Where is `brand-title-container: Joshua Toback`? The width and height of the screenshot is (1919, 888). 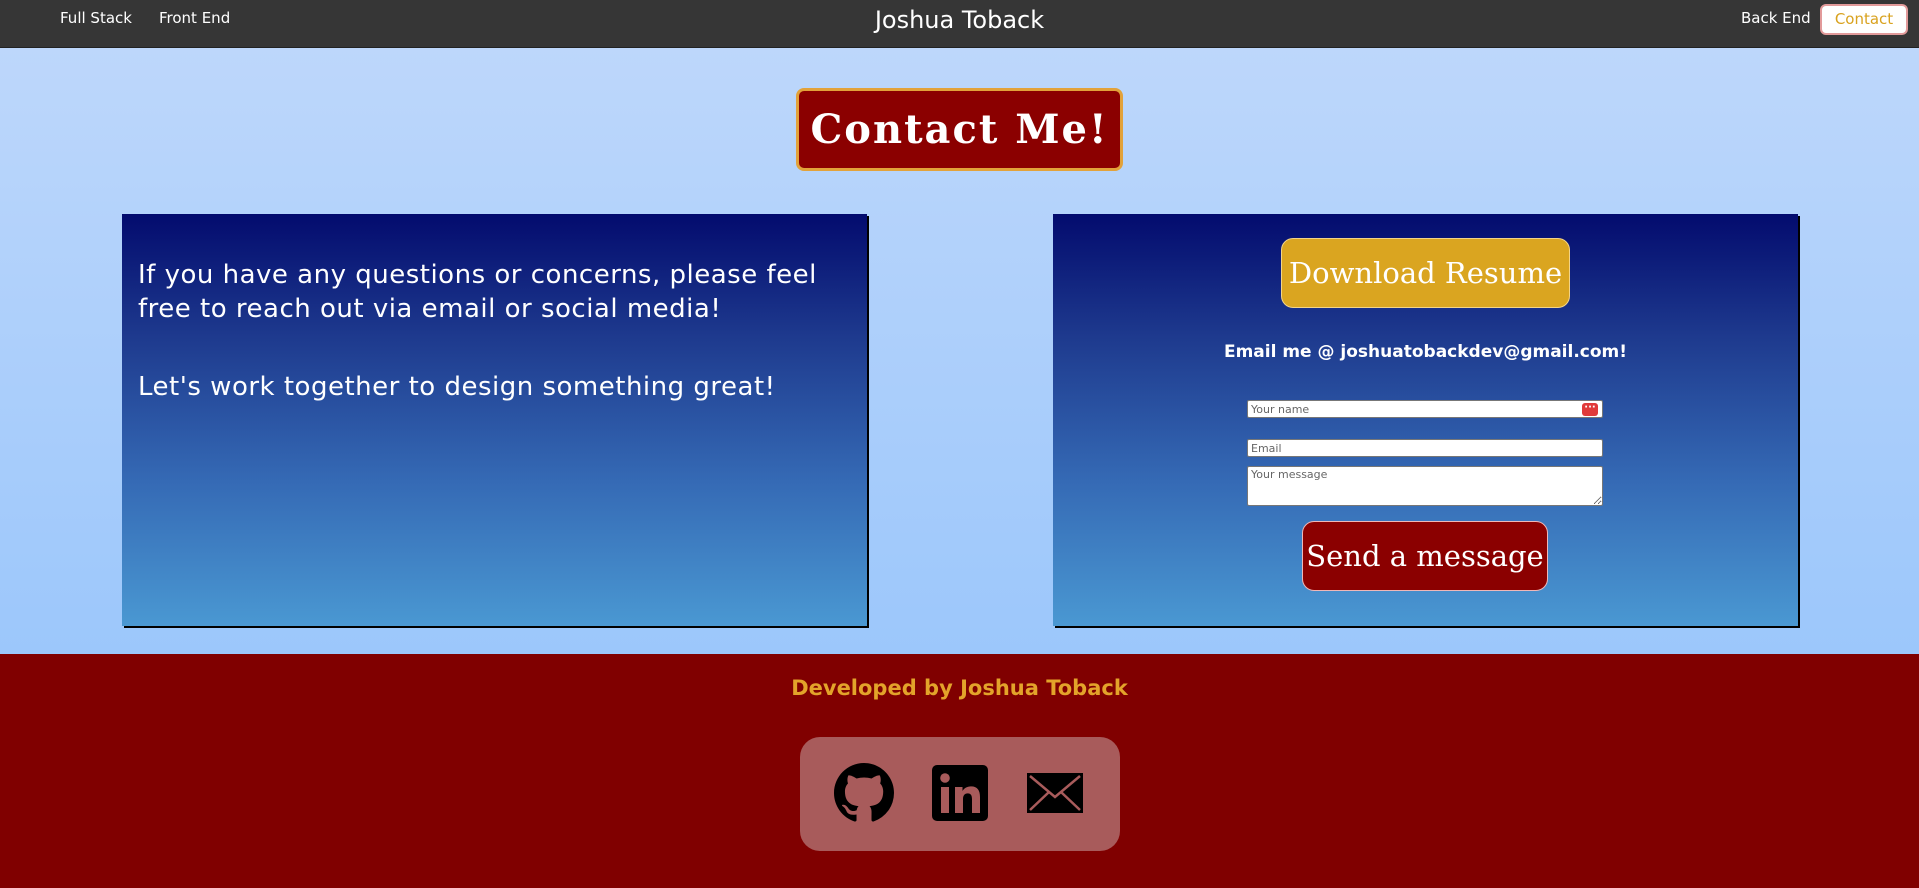
brand-title-container: Joshua Toback is located at coordinates (959, 20).